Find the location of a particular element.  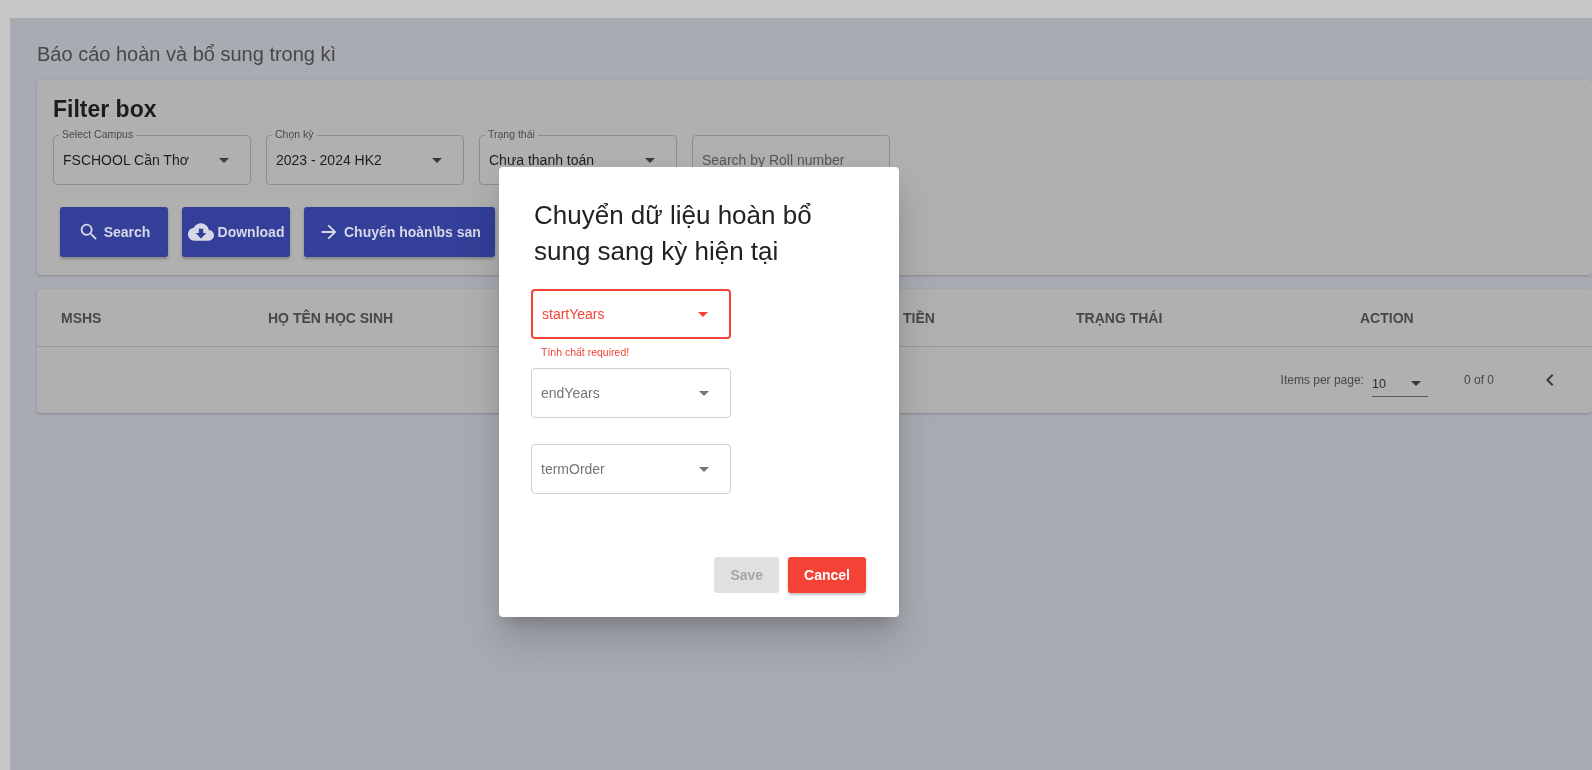

field-label: Chọn kỳ is located at coordinates (294, 134).